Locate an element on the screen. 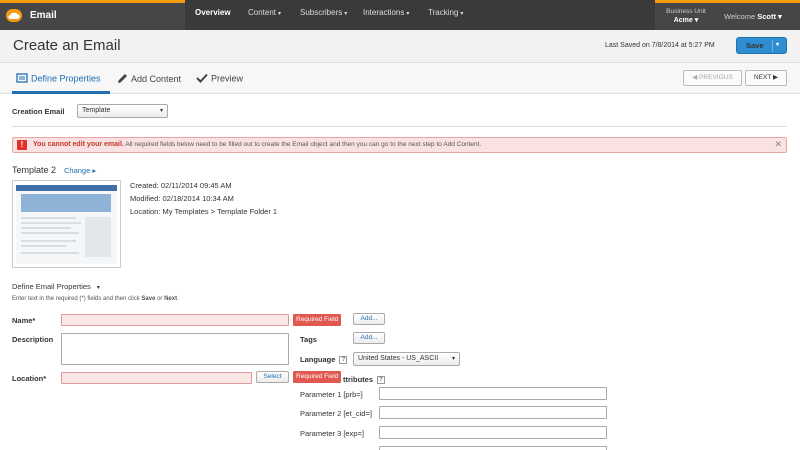  last-saved-text: Last Saved on 7/8/2014 at 5:27 PM is located at coordinates (660, 45).